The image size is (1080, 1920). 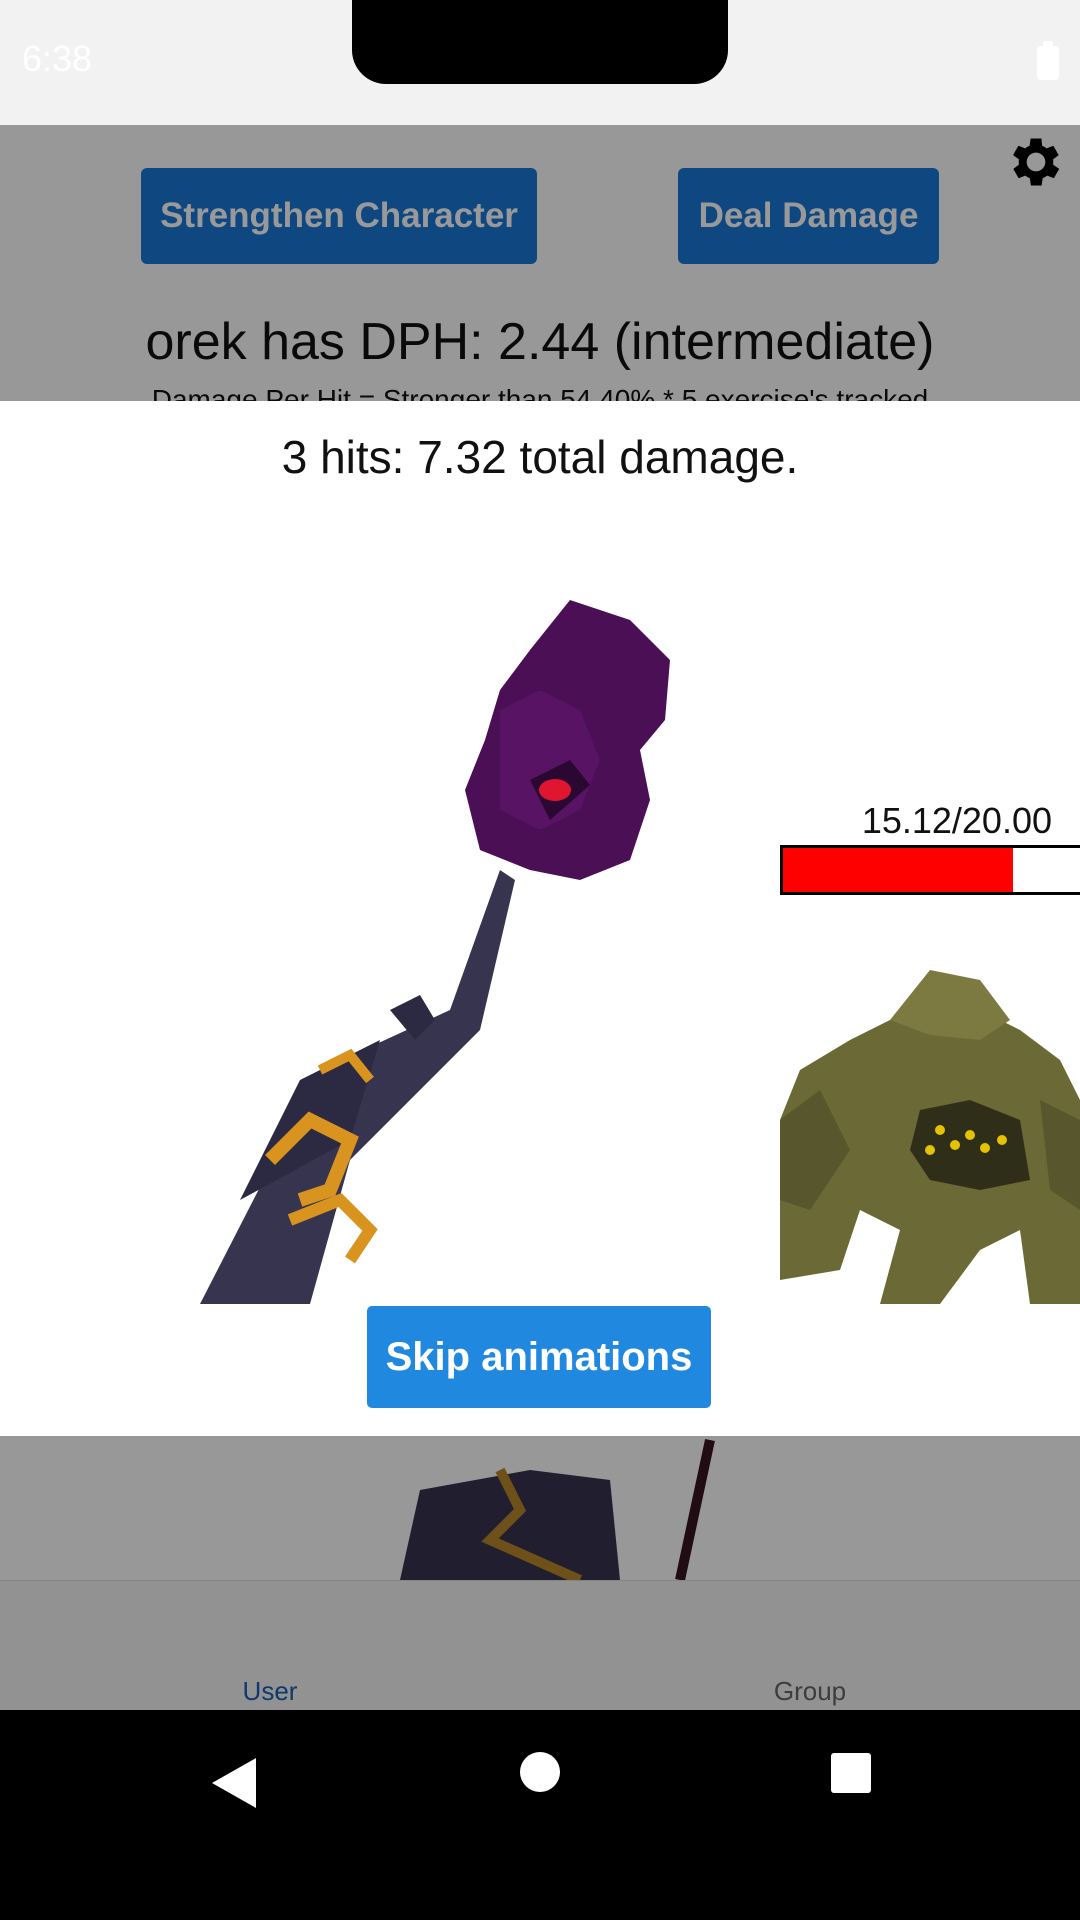 I want to click on skip-animations-button: Skip animations, so click(x=539, y=1357).